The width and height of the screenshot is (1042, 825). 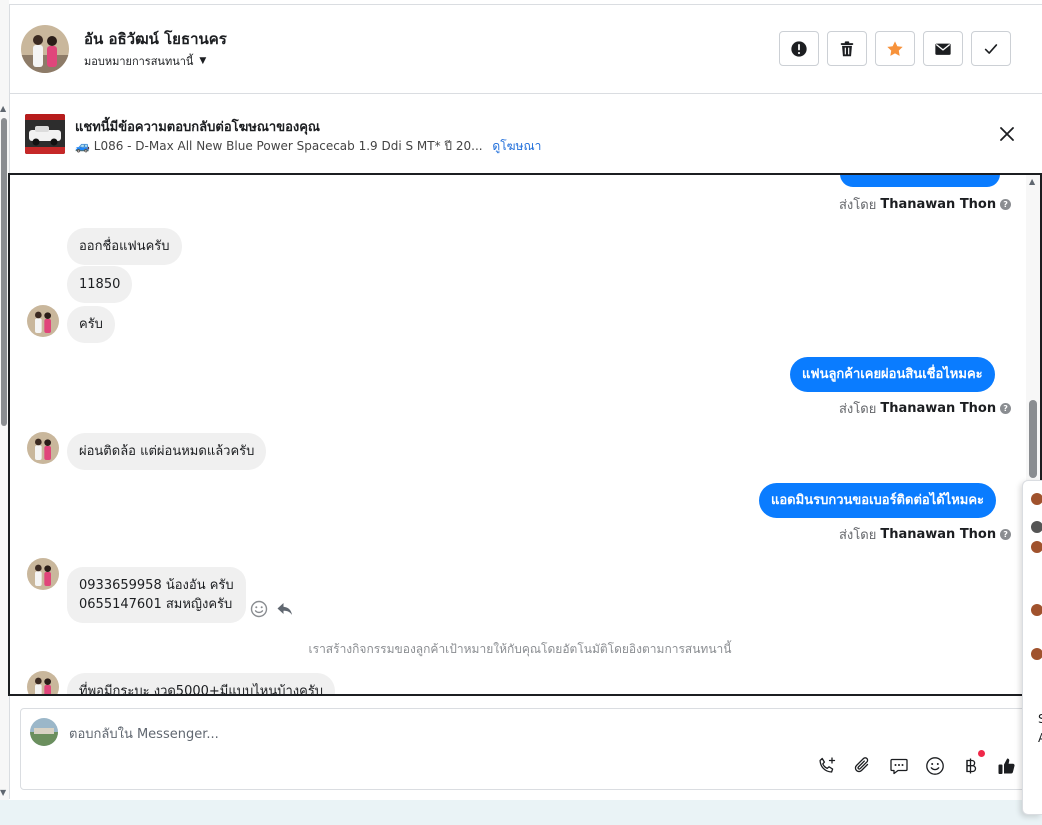 I want to click on star-button, so click(x=895, y=48).